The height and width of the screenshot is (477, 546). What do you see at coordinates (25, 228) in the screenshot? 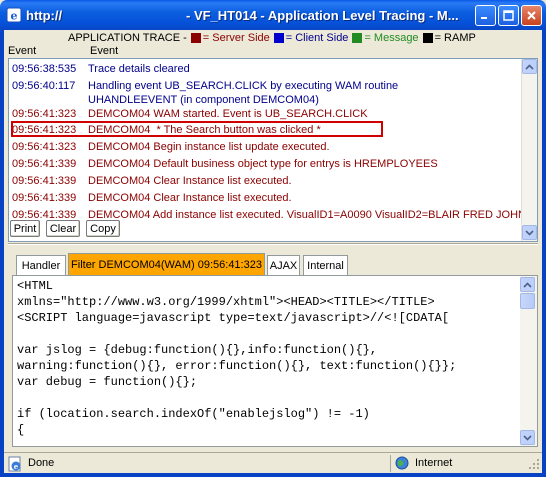
I see `print-button: Print` at bounding box center [25, 228].